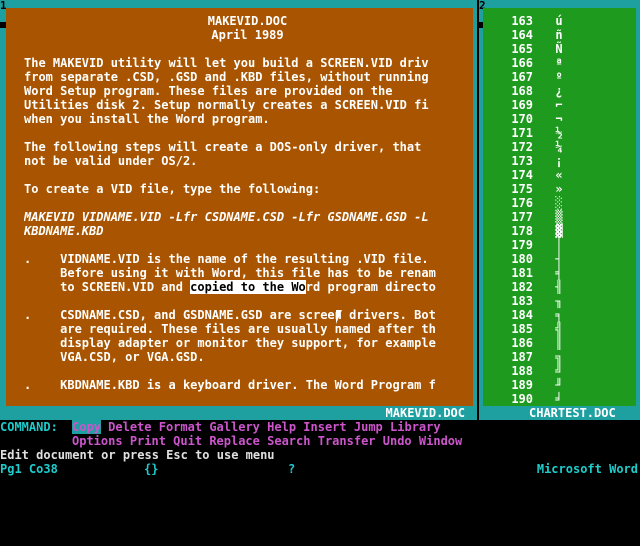 This screenshot has width=640, height=546. What do you see at coordinates (559, 329) in the screenshot?
I see `char-glyph: ╣` at bounding box center [559, 329].